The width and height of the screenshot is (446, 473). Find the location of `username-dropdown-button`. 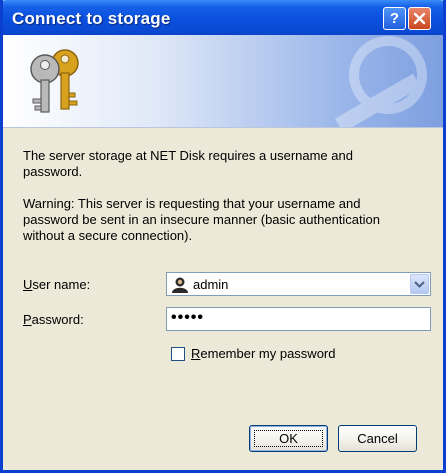

username-dropdown-button is located at coordinates (419, 284).